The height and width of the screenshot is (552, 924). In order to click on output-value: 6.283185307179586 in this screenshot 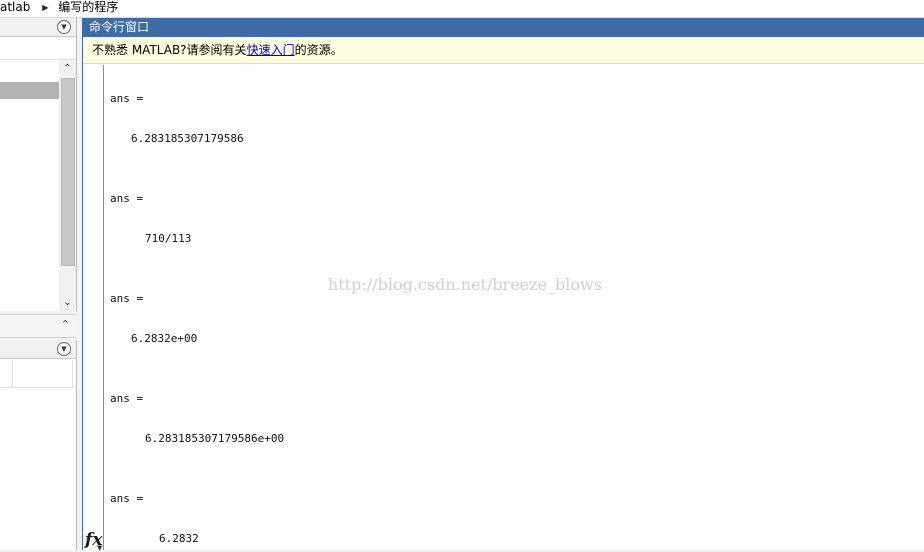, I will do `click(187, 138)`.